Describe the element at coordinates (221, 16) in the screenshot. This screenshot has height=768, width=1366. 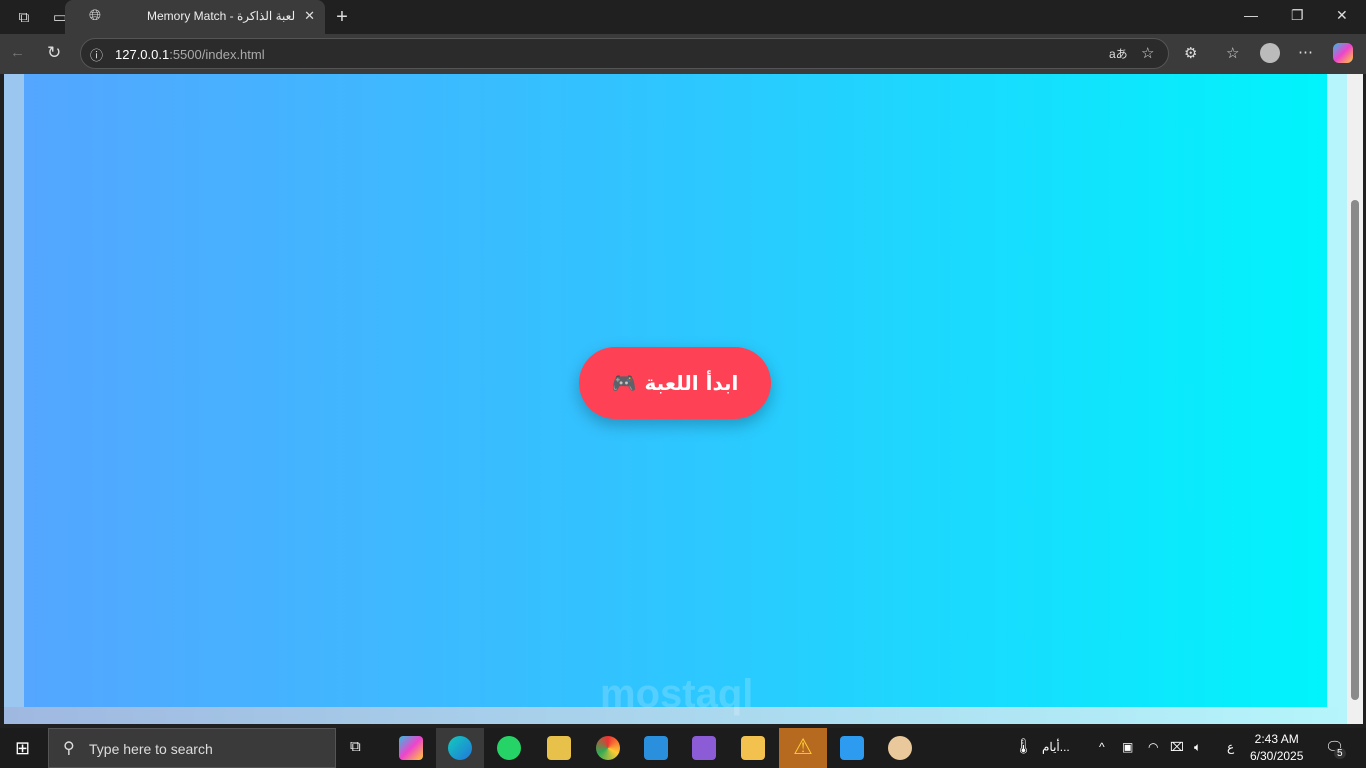
I see `tab-title: Memory Match - لعبة الذاكرة` at that location.